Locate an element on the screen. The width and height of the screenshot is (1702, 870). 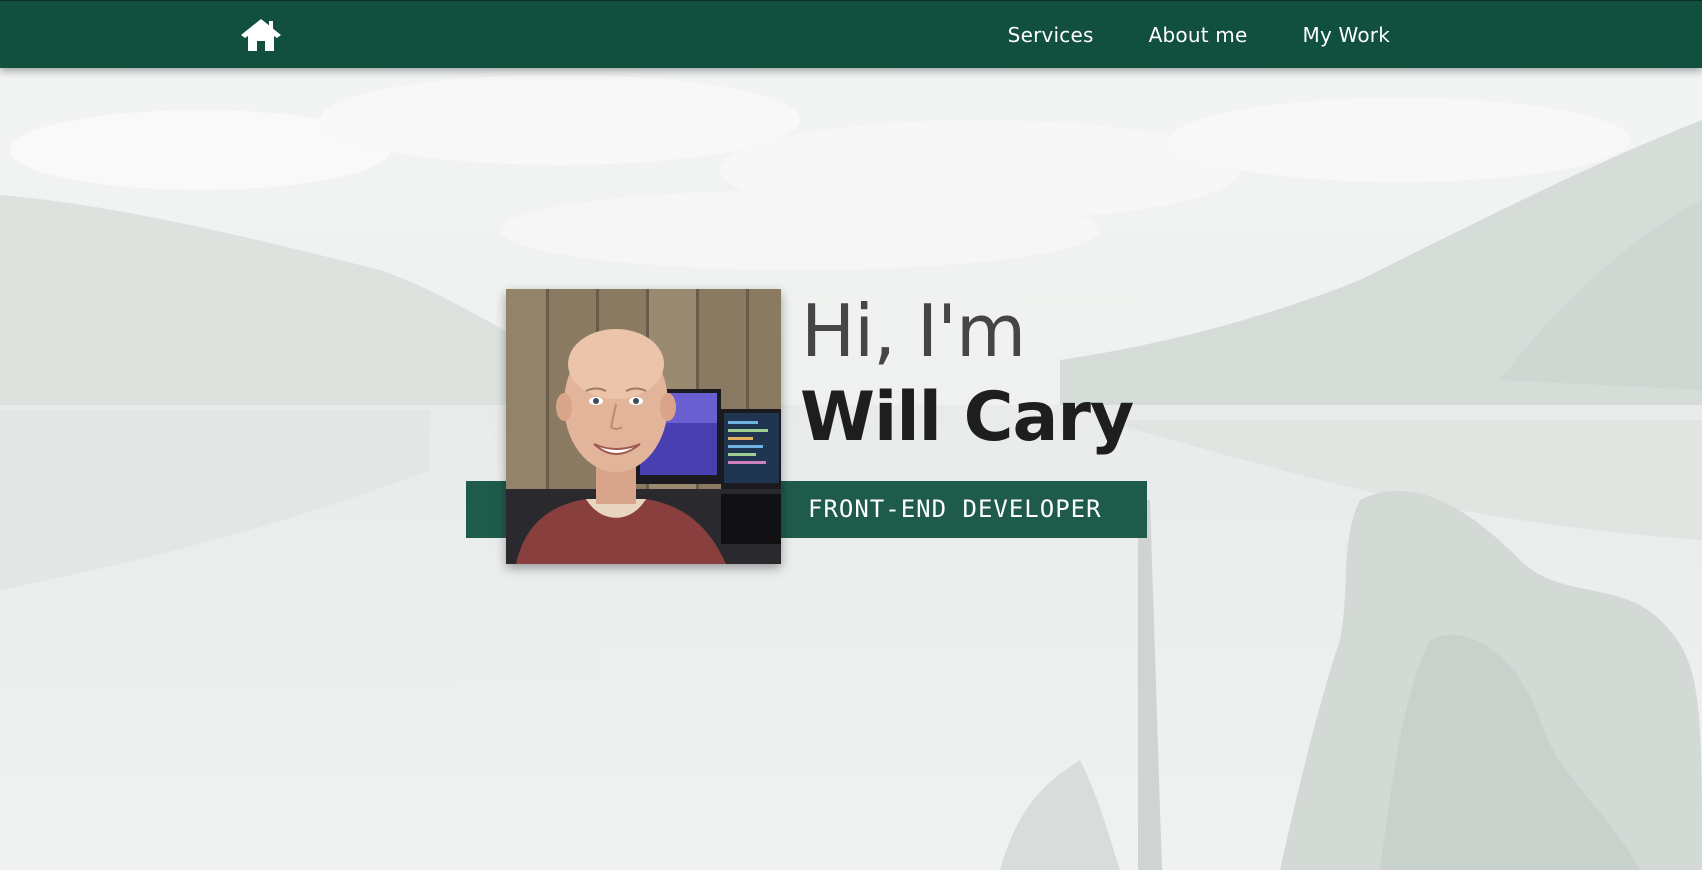
nav-links: Services About me My Work is located at coordinates (1171, 35).